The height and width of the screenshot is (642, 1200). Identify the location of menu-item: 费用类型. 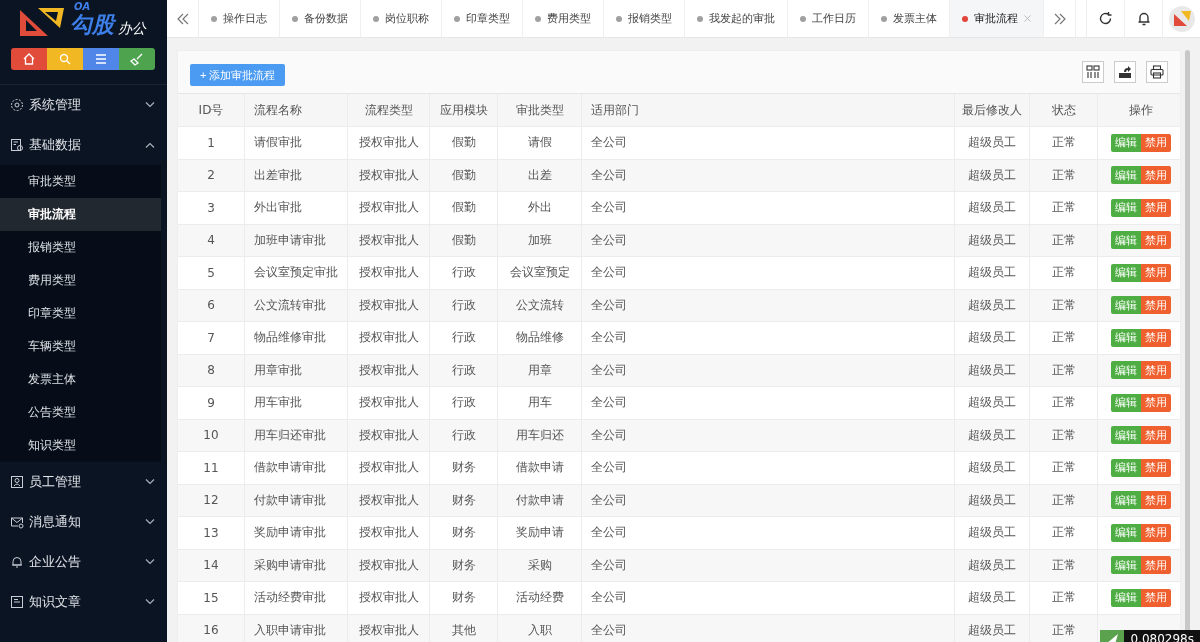
(80, 280).